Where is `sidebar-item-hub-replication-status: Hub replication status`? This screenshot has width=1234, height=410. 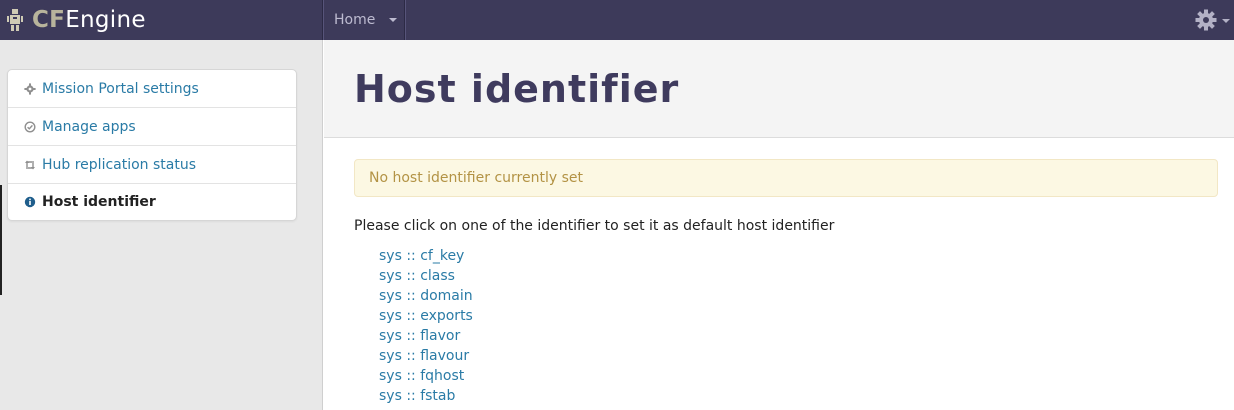
sidebar-item-hub-replication-status: Hub replication status is located at coordinates (152, 165).